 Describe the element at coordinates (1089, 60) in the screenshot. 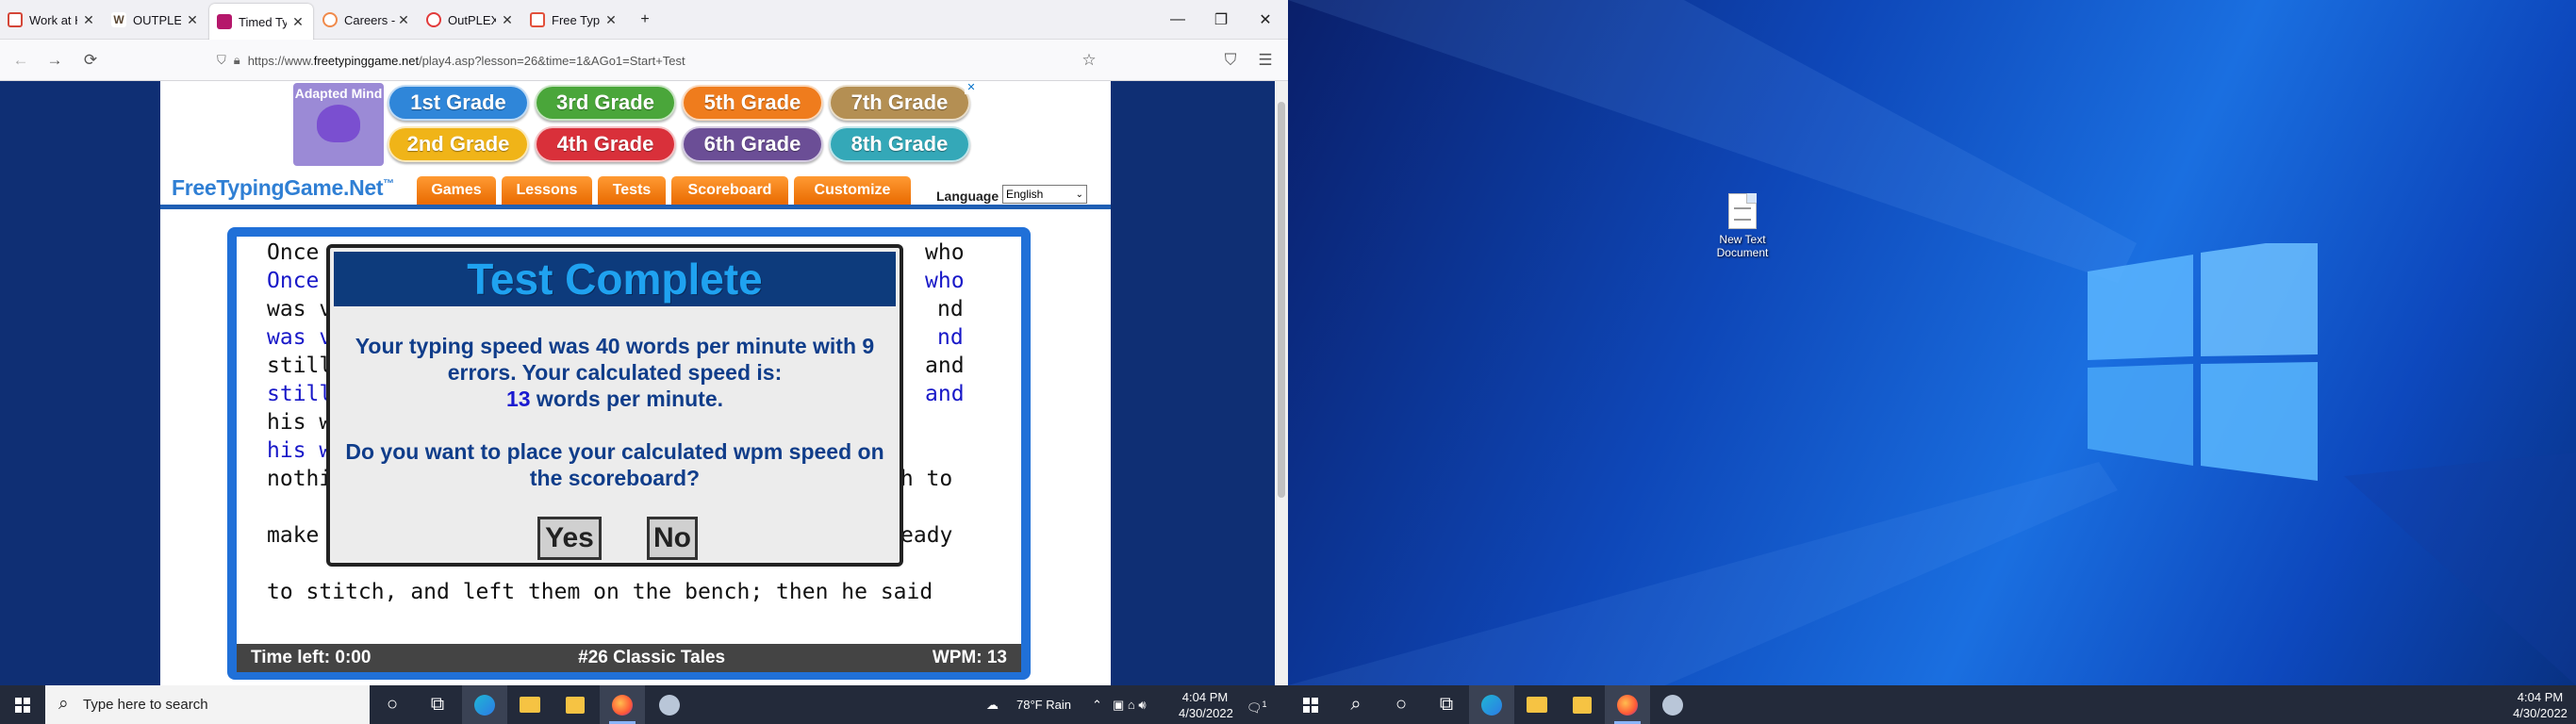

I see `bookmark-star-icon: ☆` at that location.